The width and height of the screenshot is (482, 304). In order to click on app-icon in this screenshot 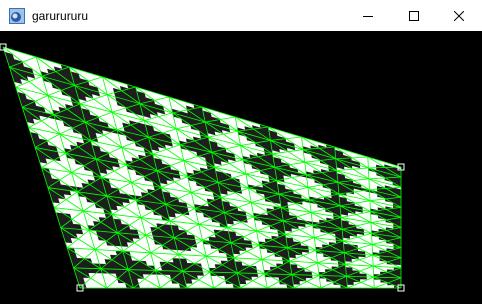, I will do `click(17, 16)`.